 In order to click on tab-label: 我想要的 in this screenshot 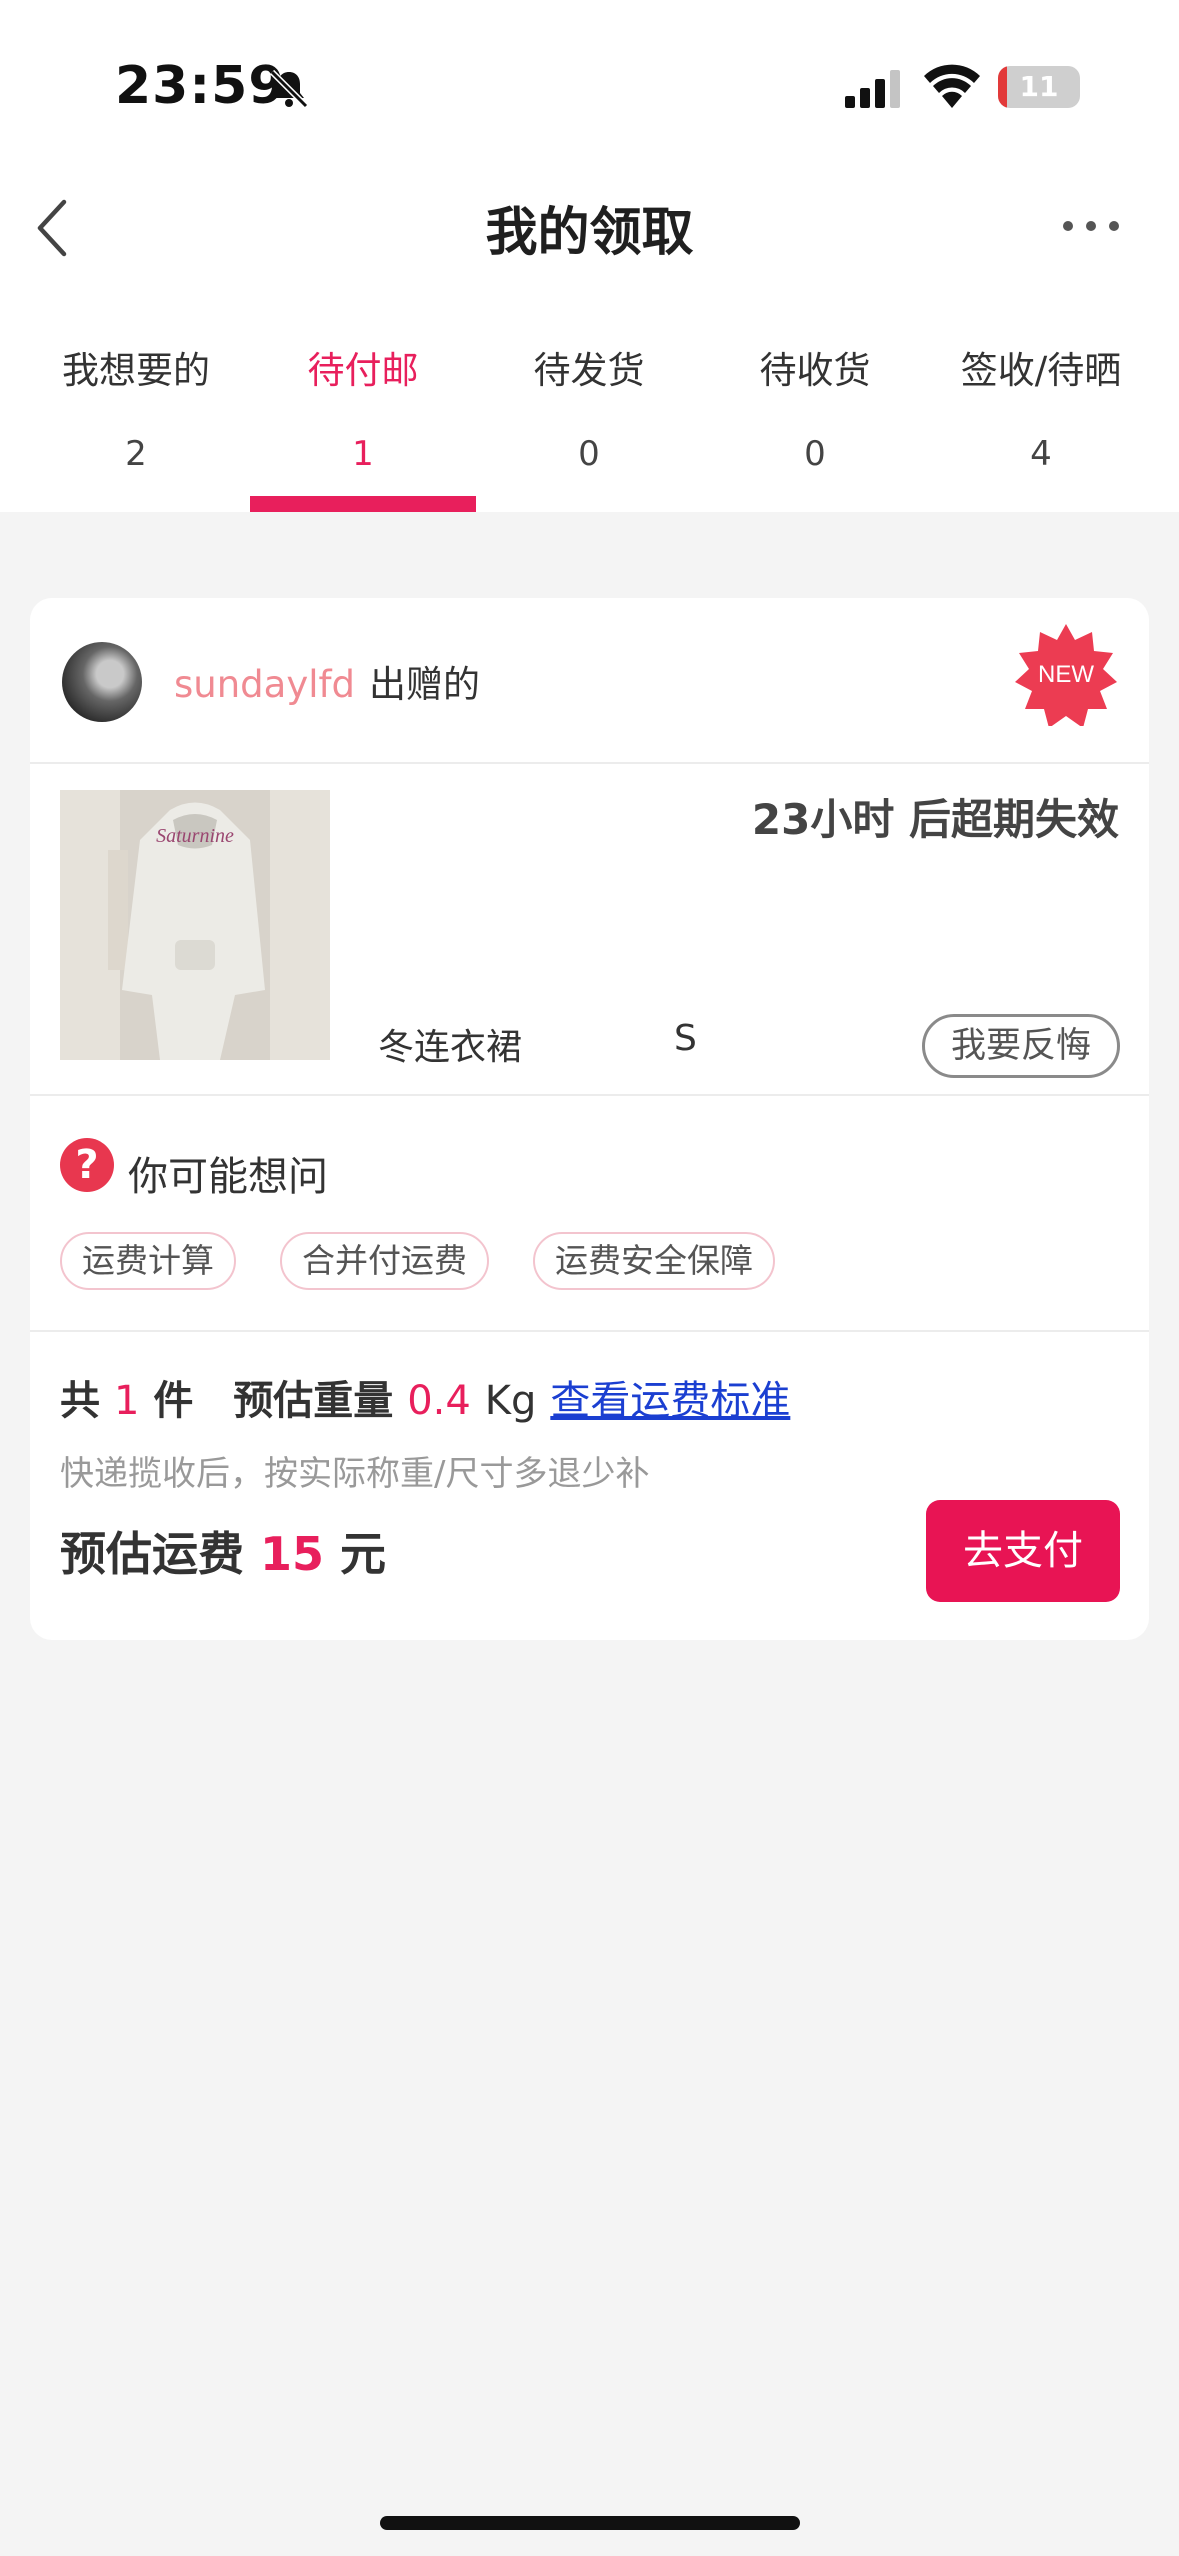, I will do `click(136, 370)`.